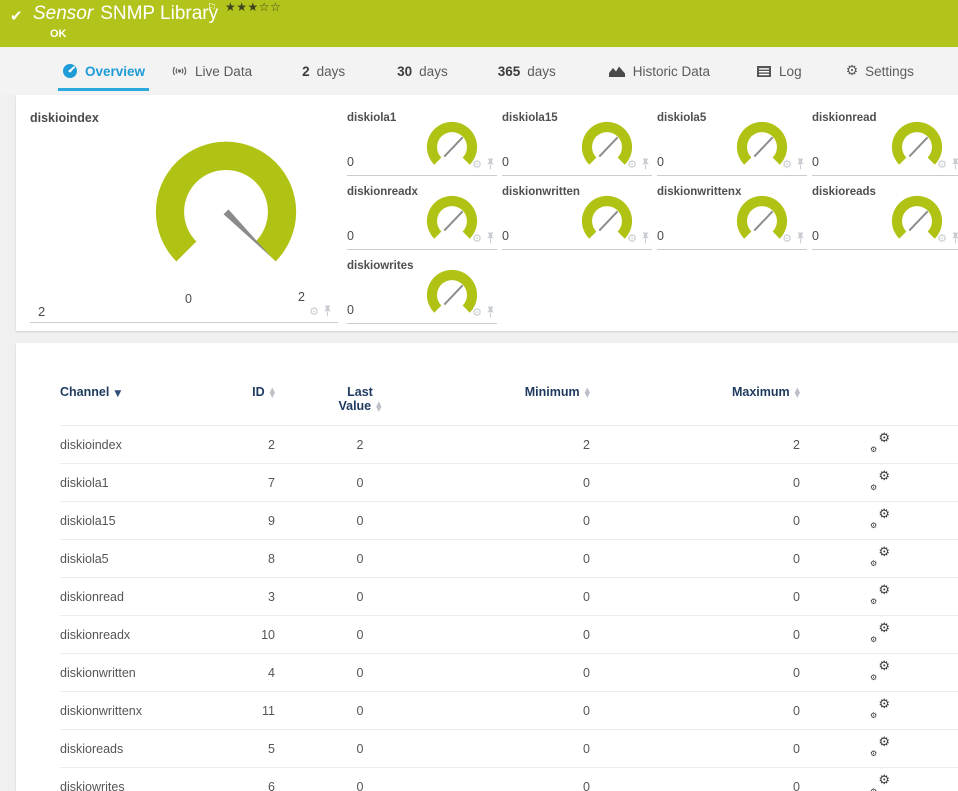 Image resolution: width=958 pixels, height=791 pixels. I want to click on table-row: diskionwrittenx 11 0 0 0 ⚙ ⚙, so click(509, 710).